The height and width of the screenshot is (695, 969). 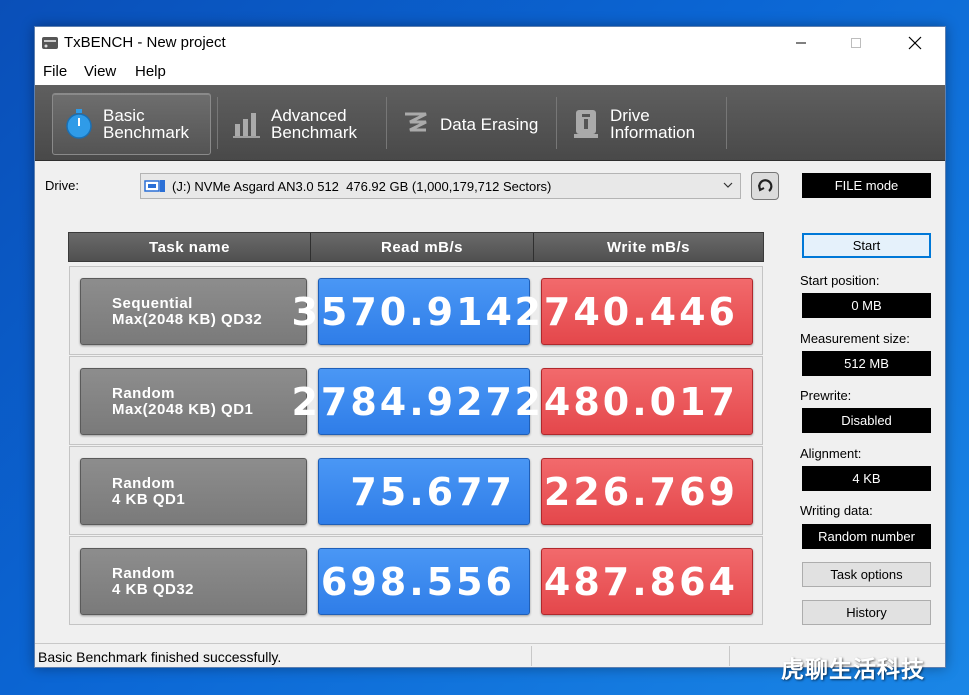 I want to click on tab-drive-information: Drive Information, so click(x=642, y=124).